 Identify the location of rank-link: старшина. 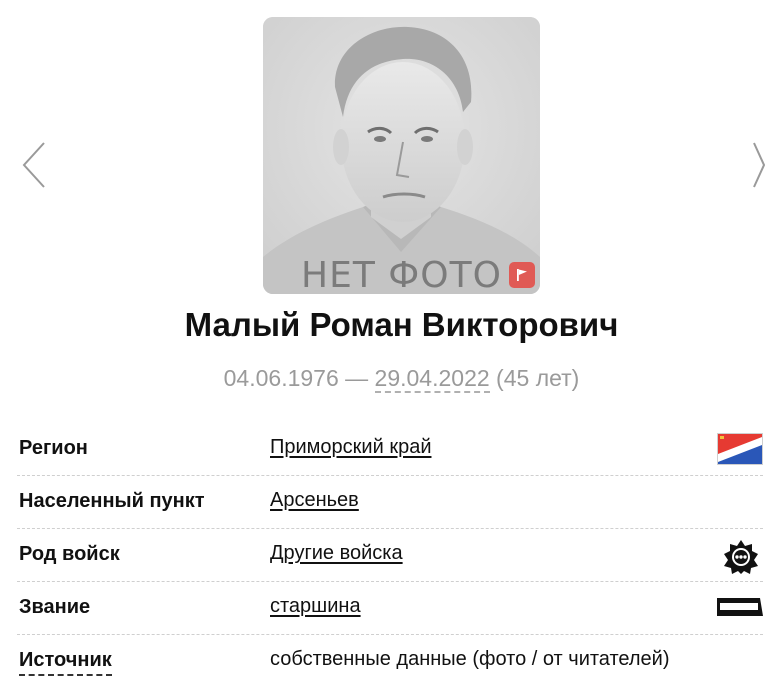
(315, 606).